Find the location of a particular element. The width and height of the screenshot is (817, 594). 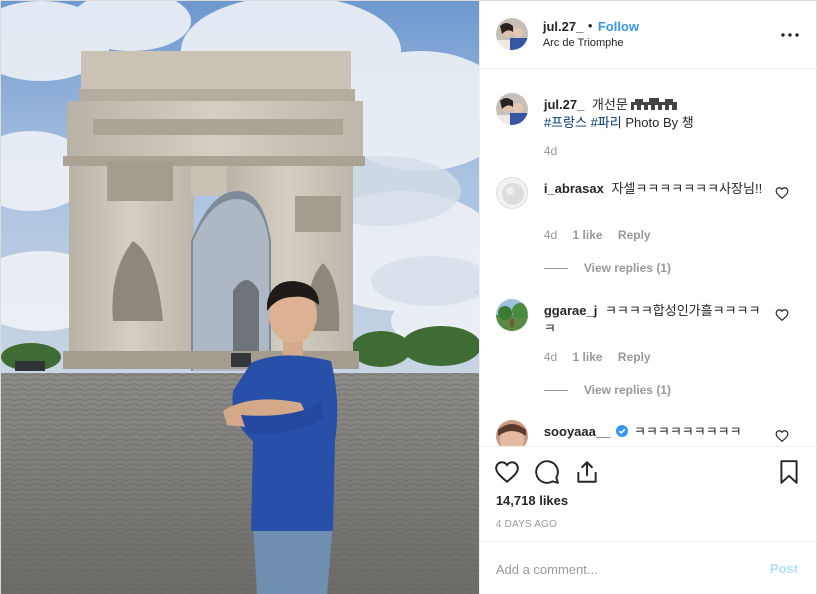

comment-item: sooyaaa__ ㅋㅋㅋㅋㅋㅋㅋㅋㅋ is located at coordinates (648, 433).